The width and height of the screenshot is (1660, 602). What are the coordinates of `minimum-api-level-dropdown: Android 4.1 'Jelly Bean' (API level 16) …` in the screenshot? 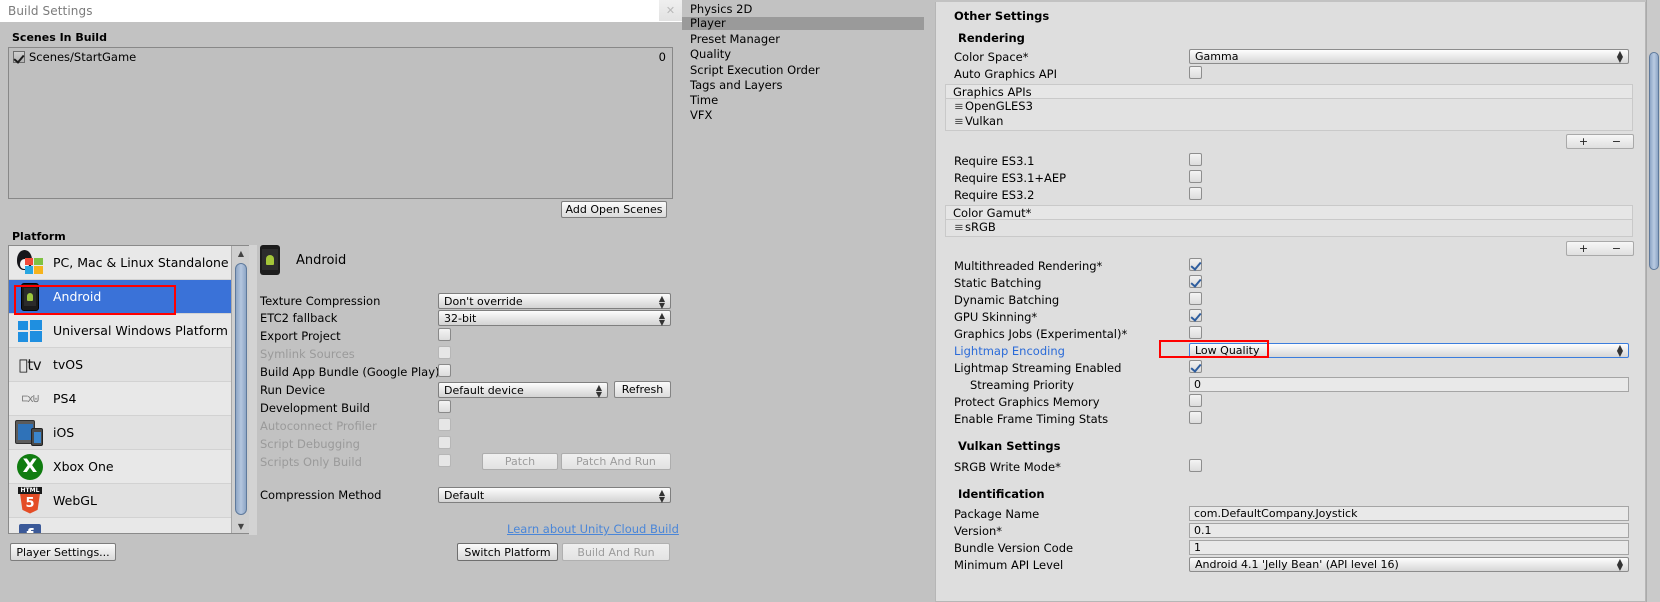 It's located at (1409, 564).